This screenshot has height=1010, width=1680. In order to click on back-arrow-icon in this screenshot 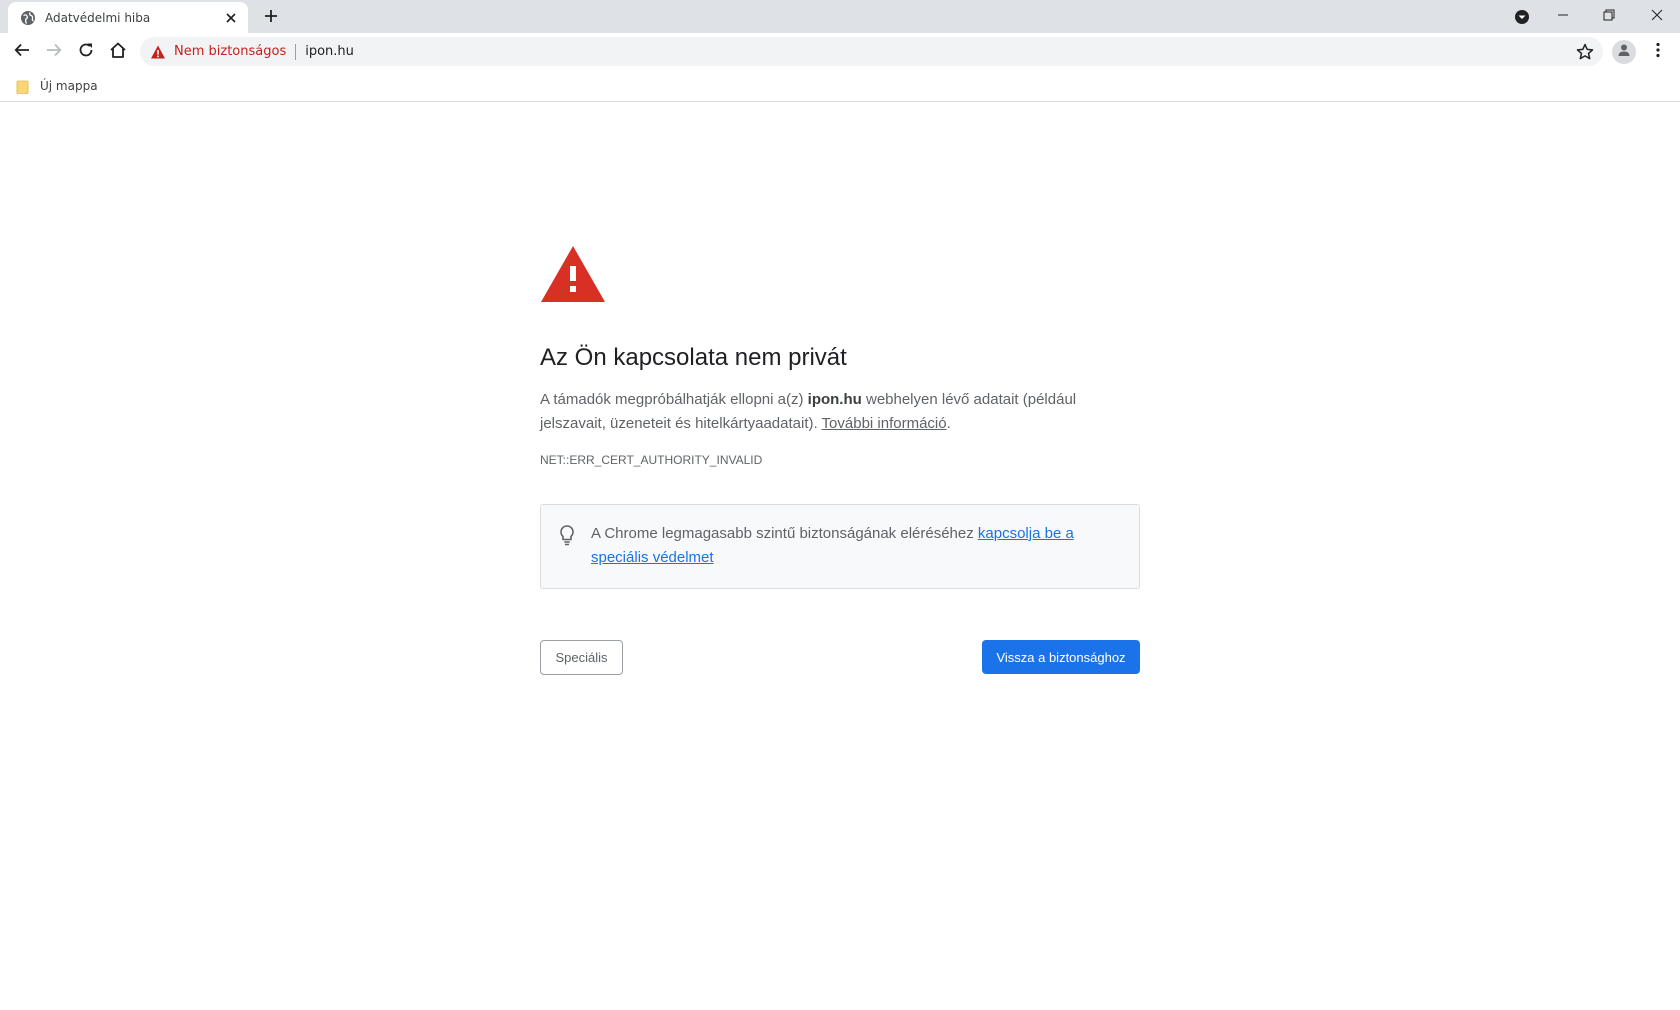, I will do `click(22, 52)`.